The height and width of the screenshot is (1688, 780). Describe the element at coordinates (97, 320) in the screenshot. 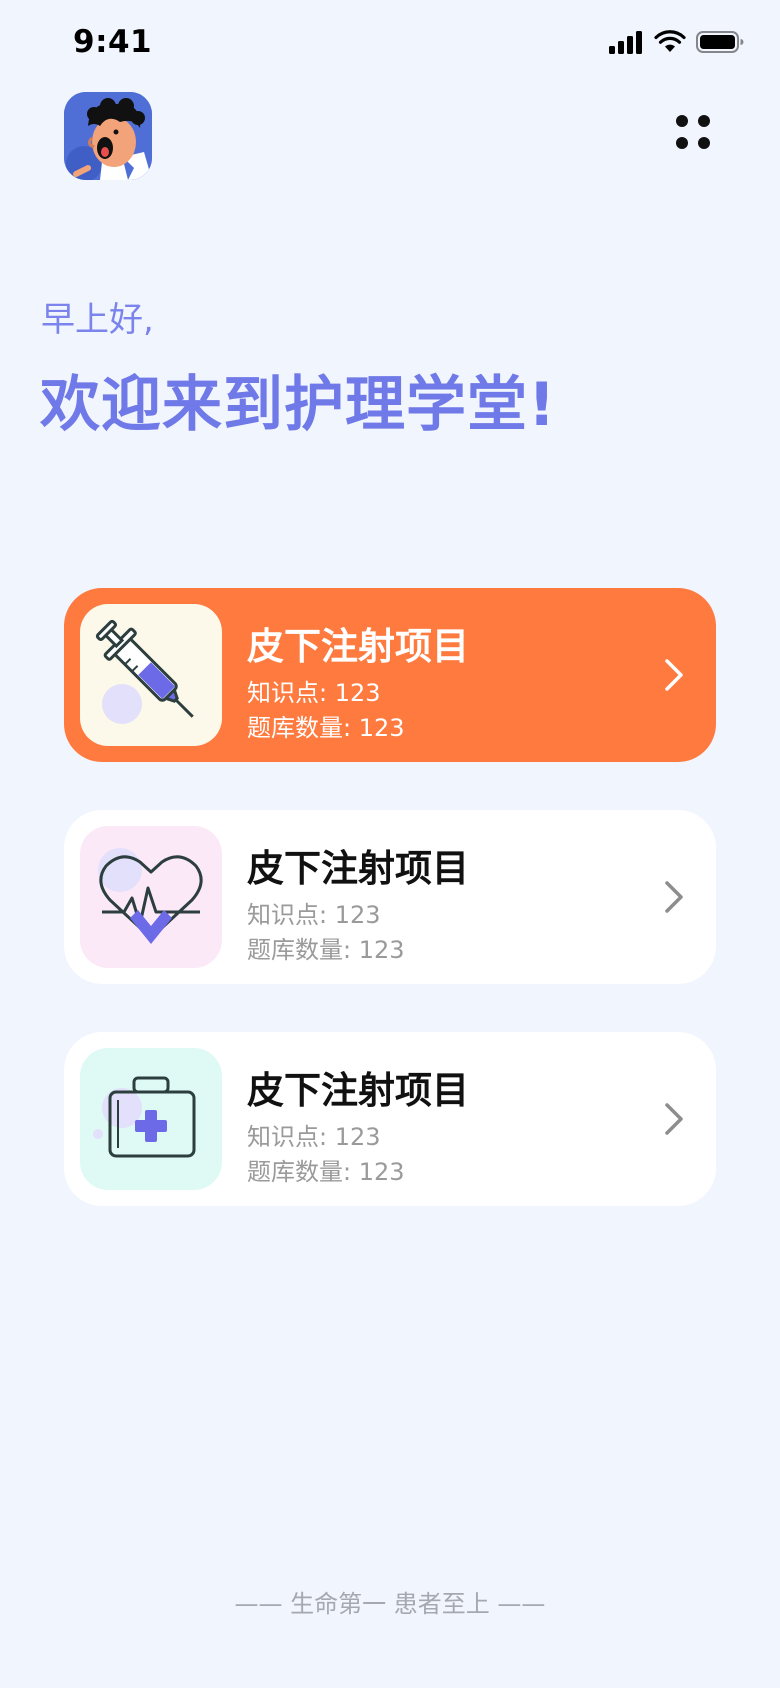

I see `greeting-text: 早上好,` at that location.